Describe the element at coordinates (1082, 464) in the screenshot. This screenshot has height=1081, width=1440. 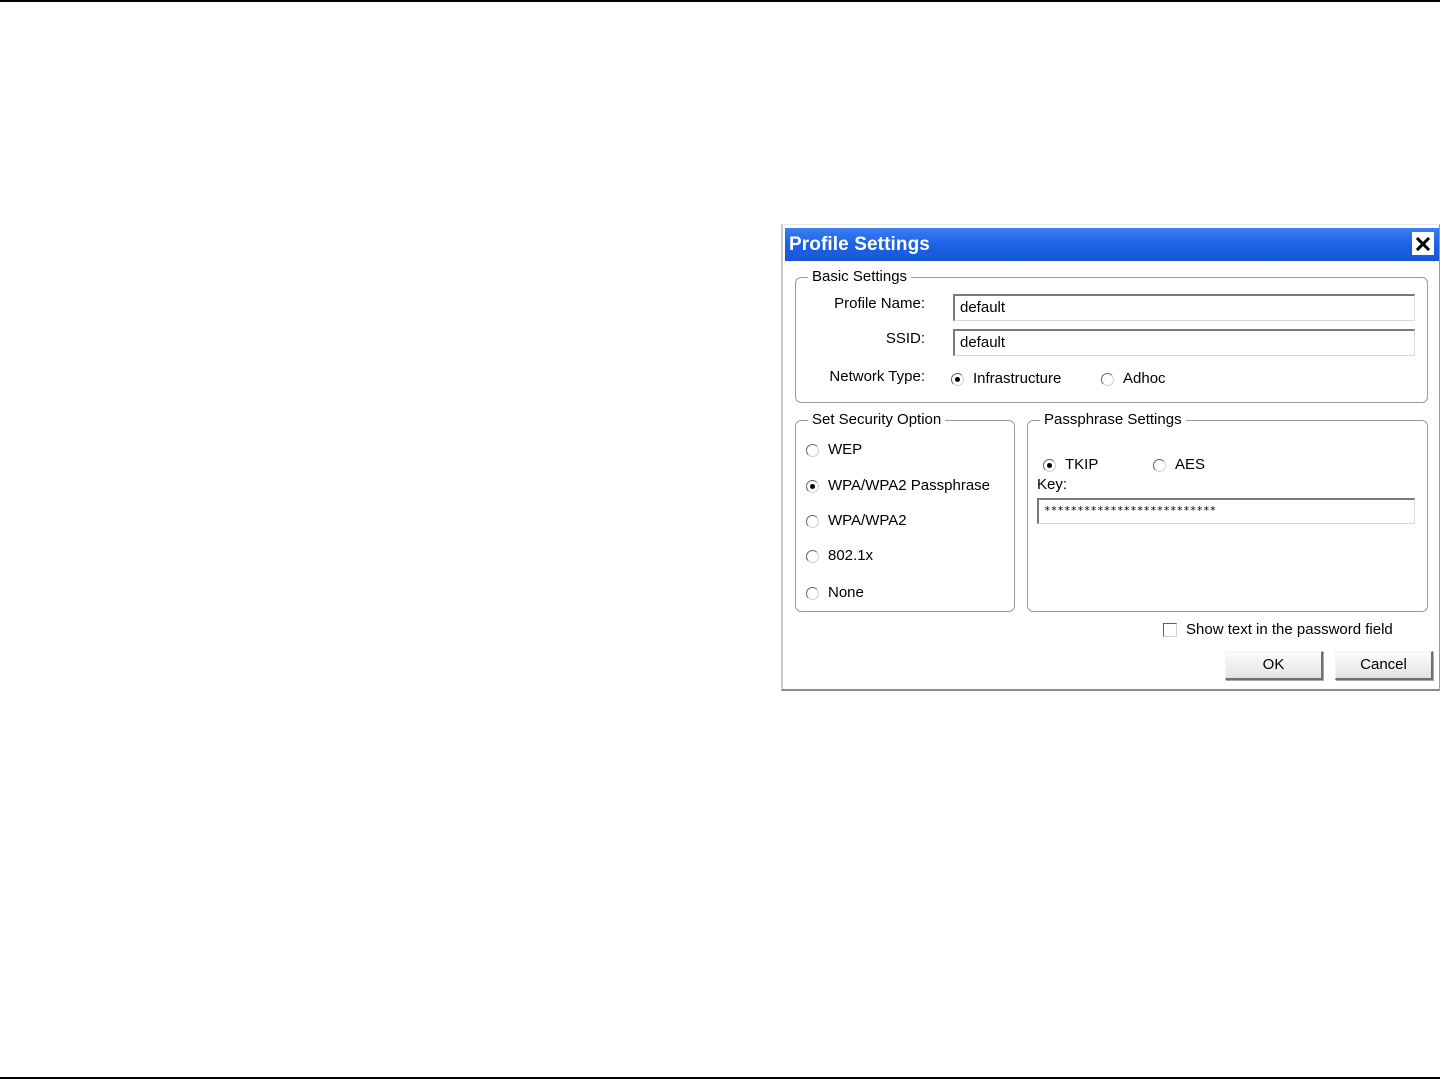
I see `radio-label: TKIP` at that location.